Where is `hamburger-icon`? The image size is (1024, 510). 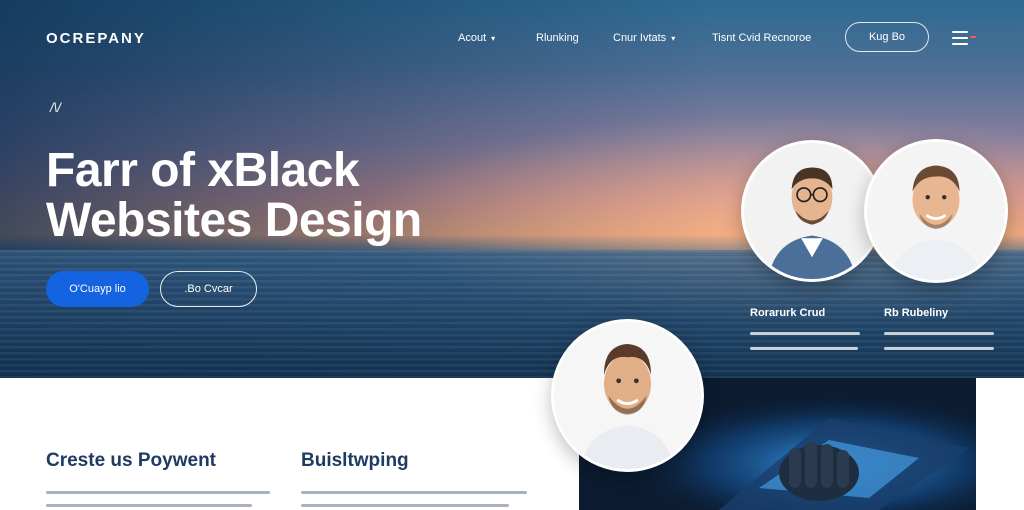 hamburger-icon is located at coordinates (960, 38).